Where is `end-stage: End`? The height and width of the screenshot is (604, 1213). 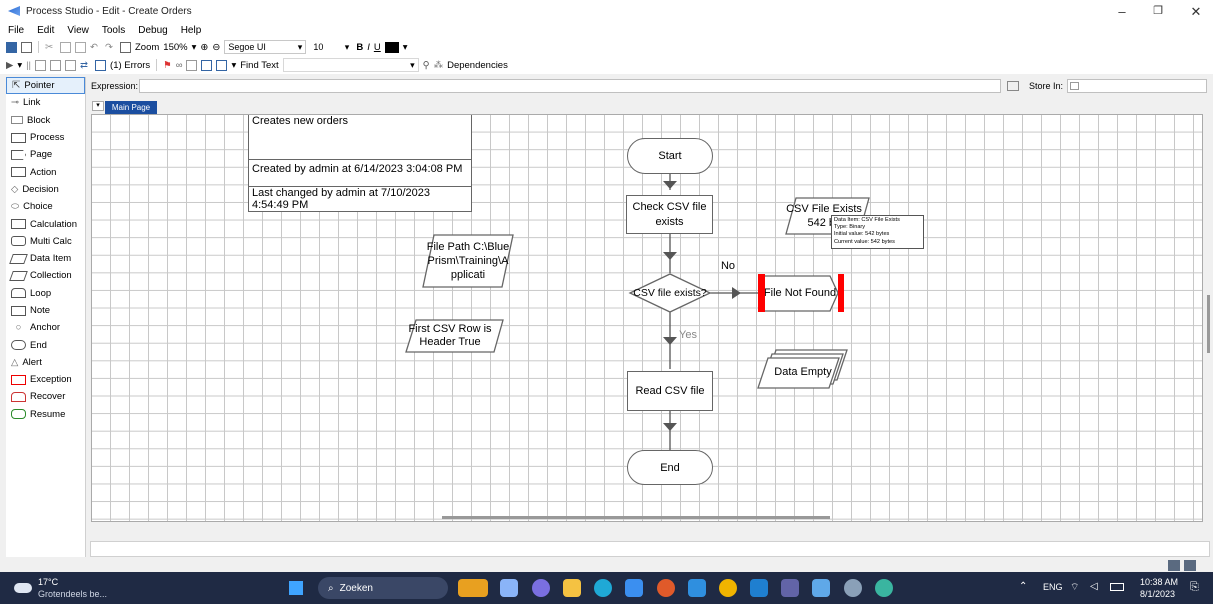 end-stage: End is located at coordinates (670, 467).